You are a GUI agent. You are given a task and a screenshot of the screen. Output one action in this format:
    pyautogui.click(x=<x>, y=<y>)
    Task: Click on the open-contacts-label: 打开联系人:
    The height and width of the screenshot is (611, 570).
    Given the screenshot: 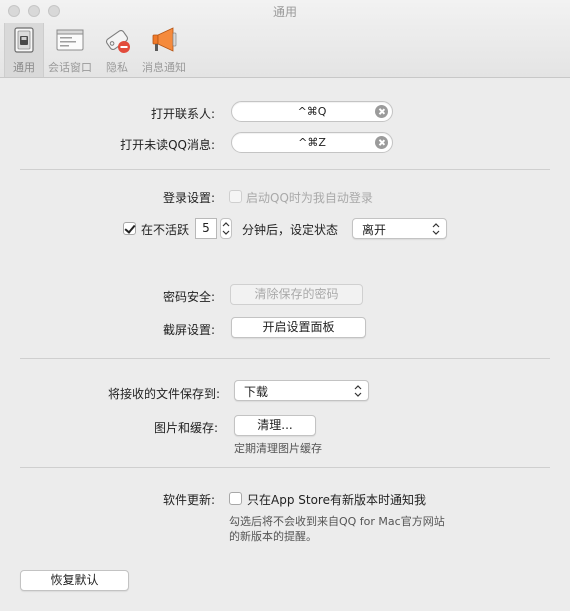 What is the action you would take?
    pyautogui.click(x=182, y=114)
    